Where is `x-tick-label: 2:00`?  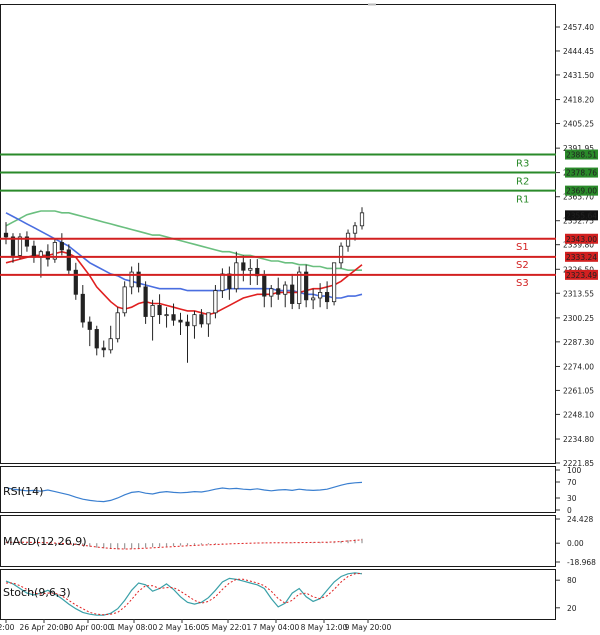
x-tick-label: 2:00 is located at coordinates (7, 627).